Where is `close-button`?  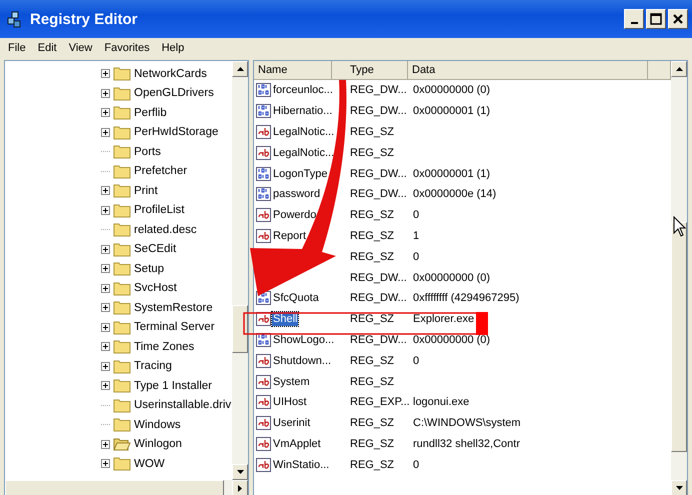
close-button is located at coordinates (678, 19).